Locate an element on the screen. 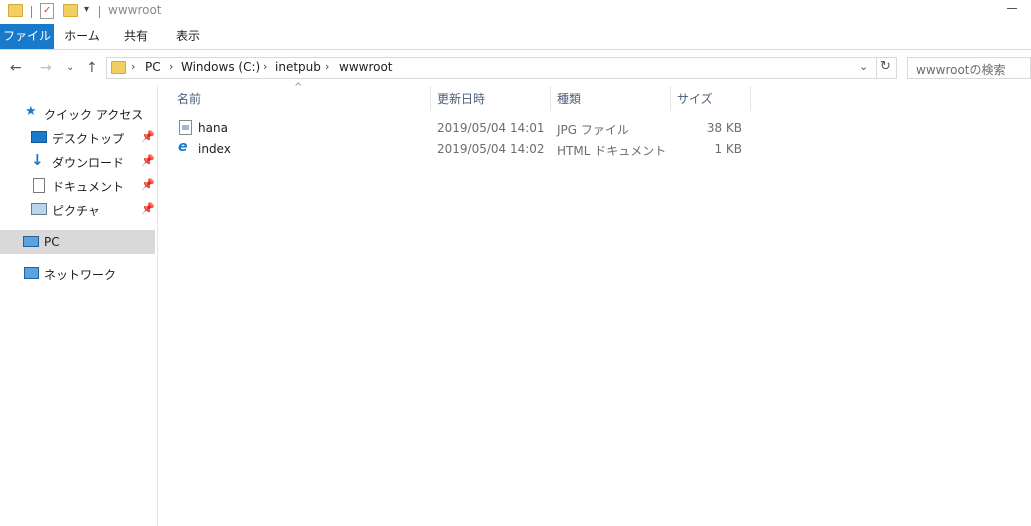 This screenshot has height=526, width=1031. html-ie-file-icon: e is located at coordinates (183, 147).